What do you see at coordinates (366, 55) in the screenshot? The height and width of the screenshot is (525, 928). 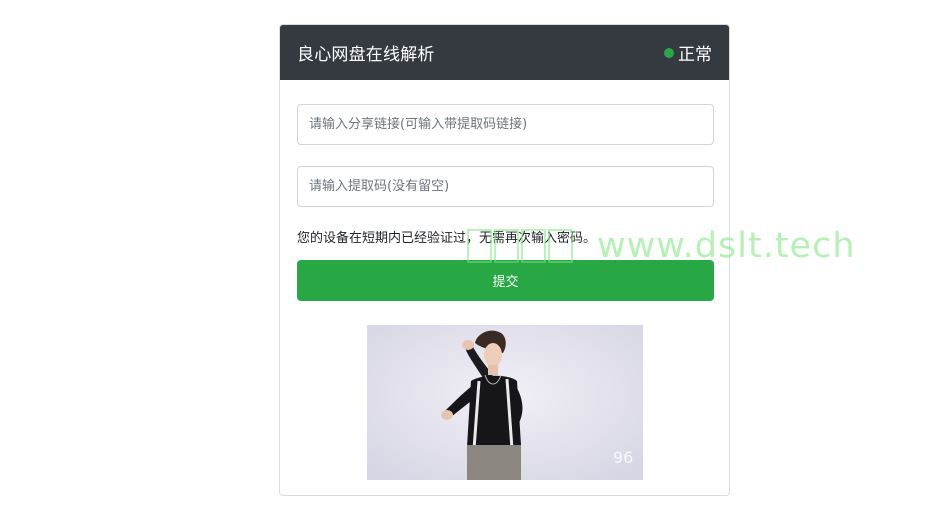 I see `page-title: 良心网盘在线解析` at bounding box center [366, 55].